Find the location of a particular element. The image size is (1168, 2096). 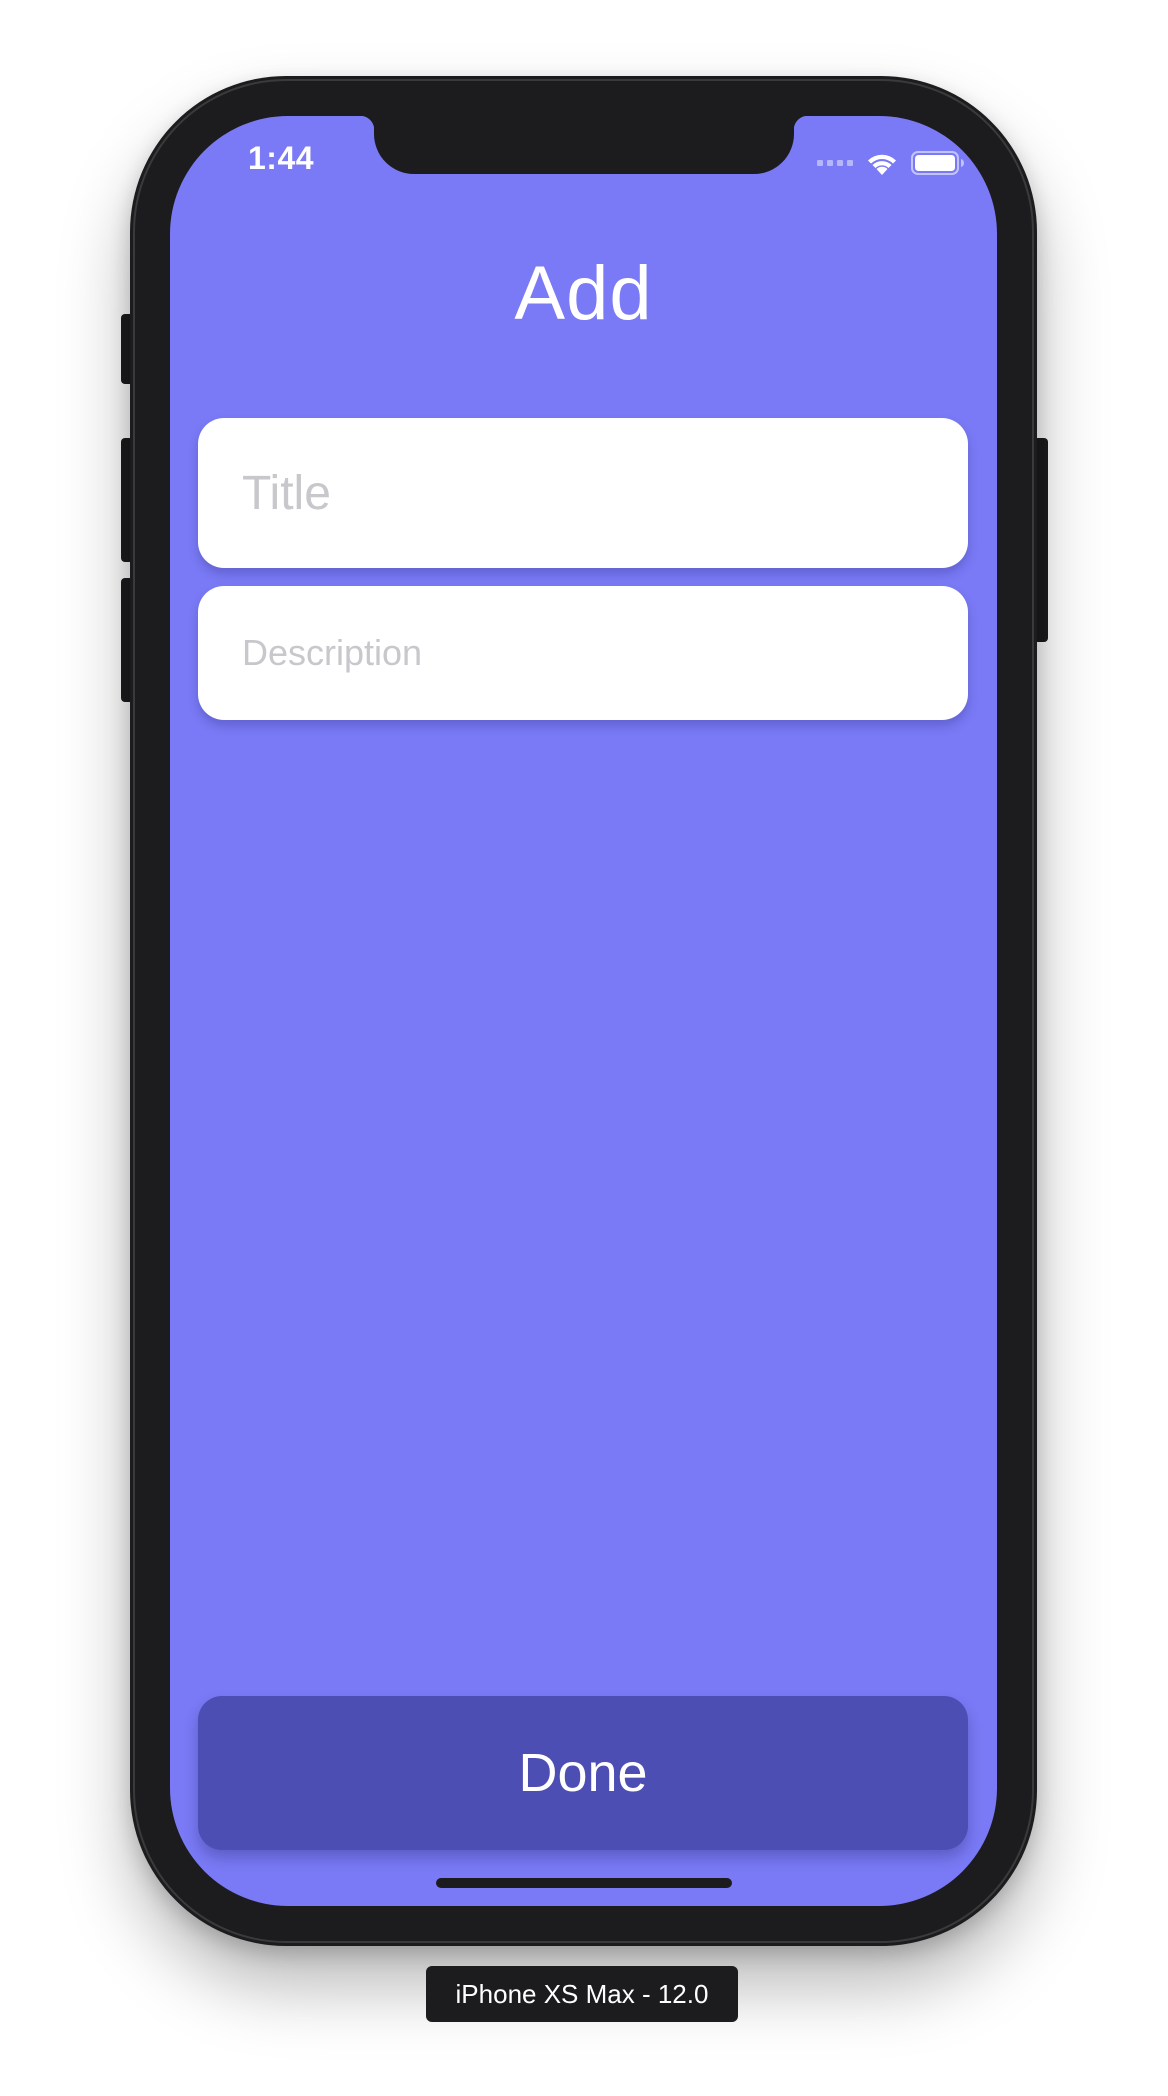

cellular-signal-icon is located at coordinates (835, 163).